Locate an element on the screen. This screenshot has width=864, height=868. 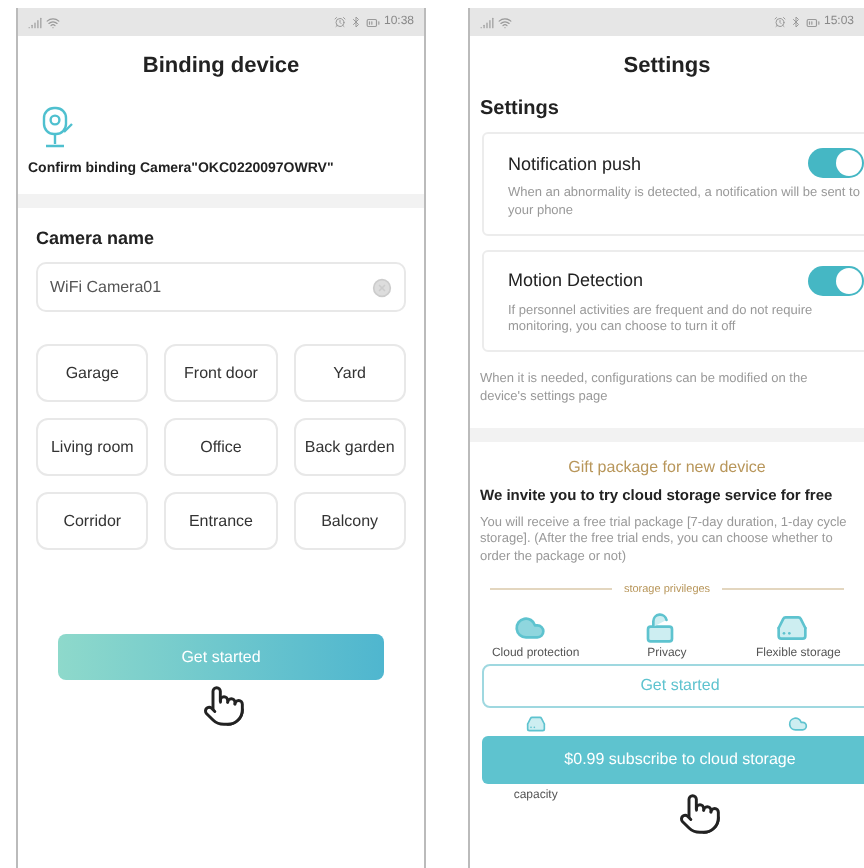
location-chip: Back garden is located at coordinates (349, 447).